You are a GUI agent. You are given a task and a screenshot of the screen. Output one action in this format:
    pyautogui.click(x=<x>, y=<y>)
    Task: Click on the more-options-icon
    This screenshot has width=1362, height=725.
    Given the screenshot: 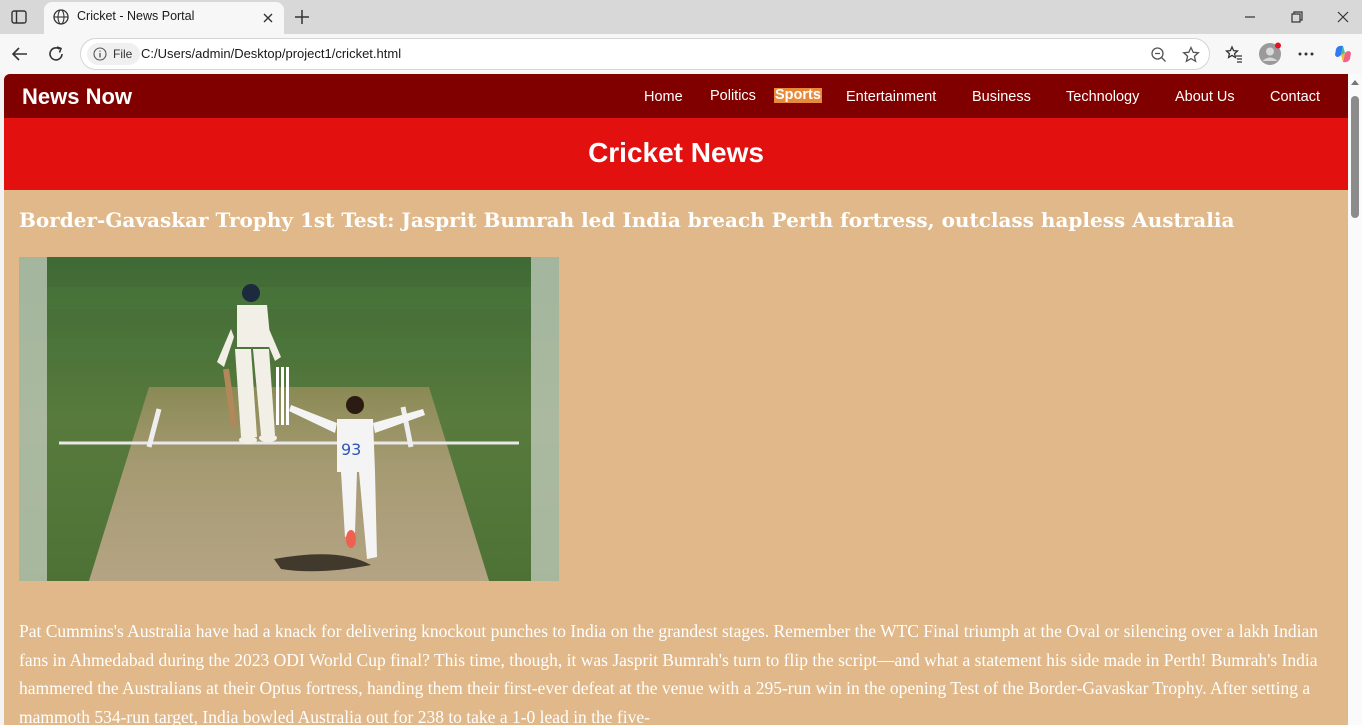 What is the action you would take?
    pyautogui.click(x=1306, y=54)
    